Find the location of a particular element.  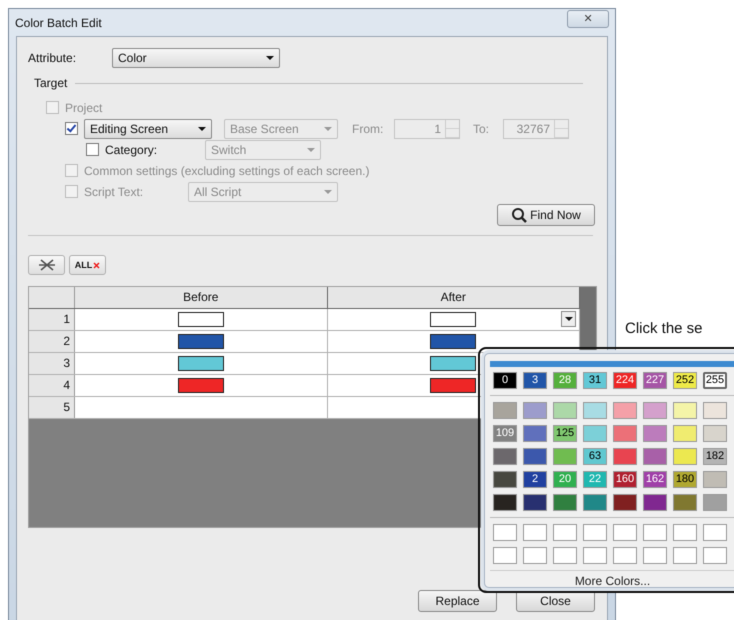

color-cell: 63 is located at coordinates (595, 456).